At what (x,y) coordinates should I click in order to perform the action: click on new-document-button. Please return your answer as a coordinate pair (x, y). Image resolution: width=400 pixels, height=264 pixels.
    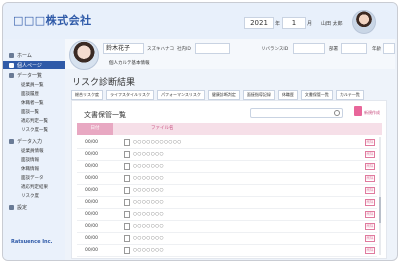
    Looking at the image, I should click on (358, 111).